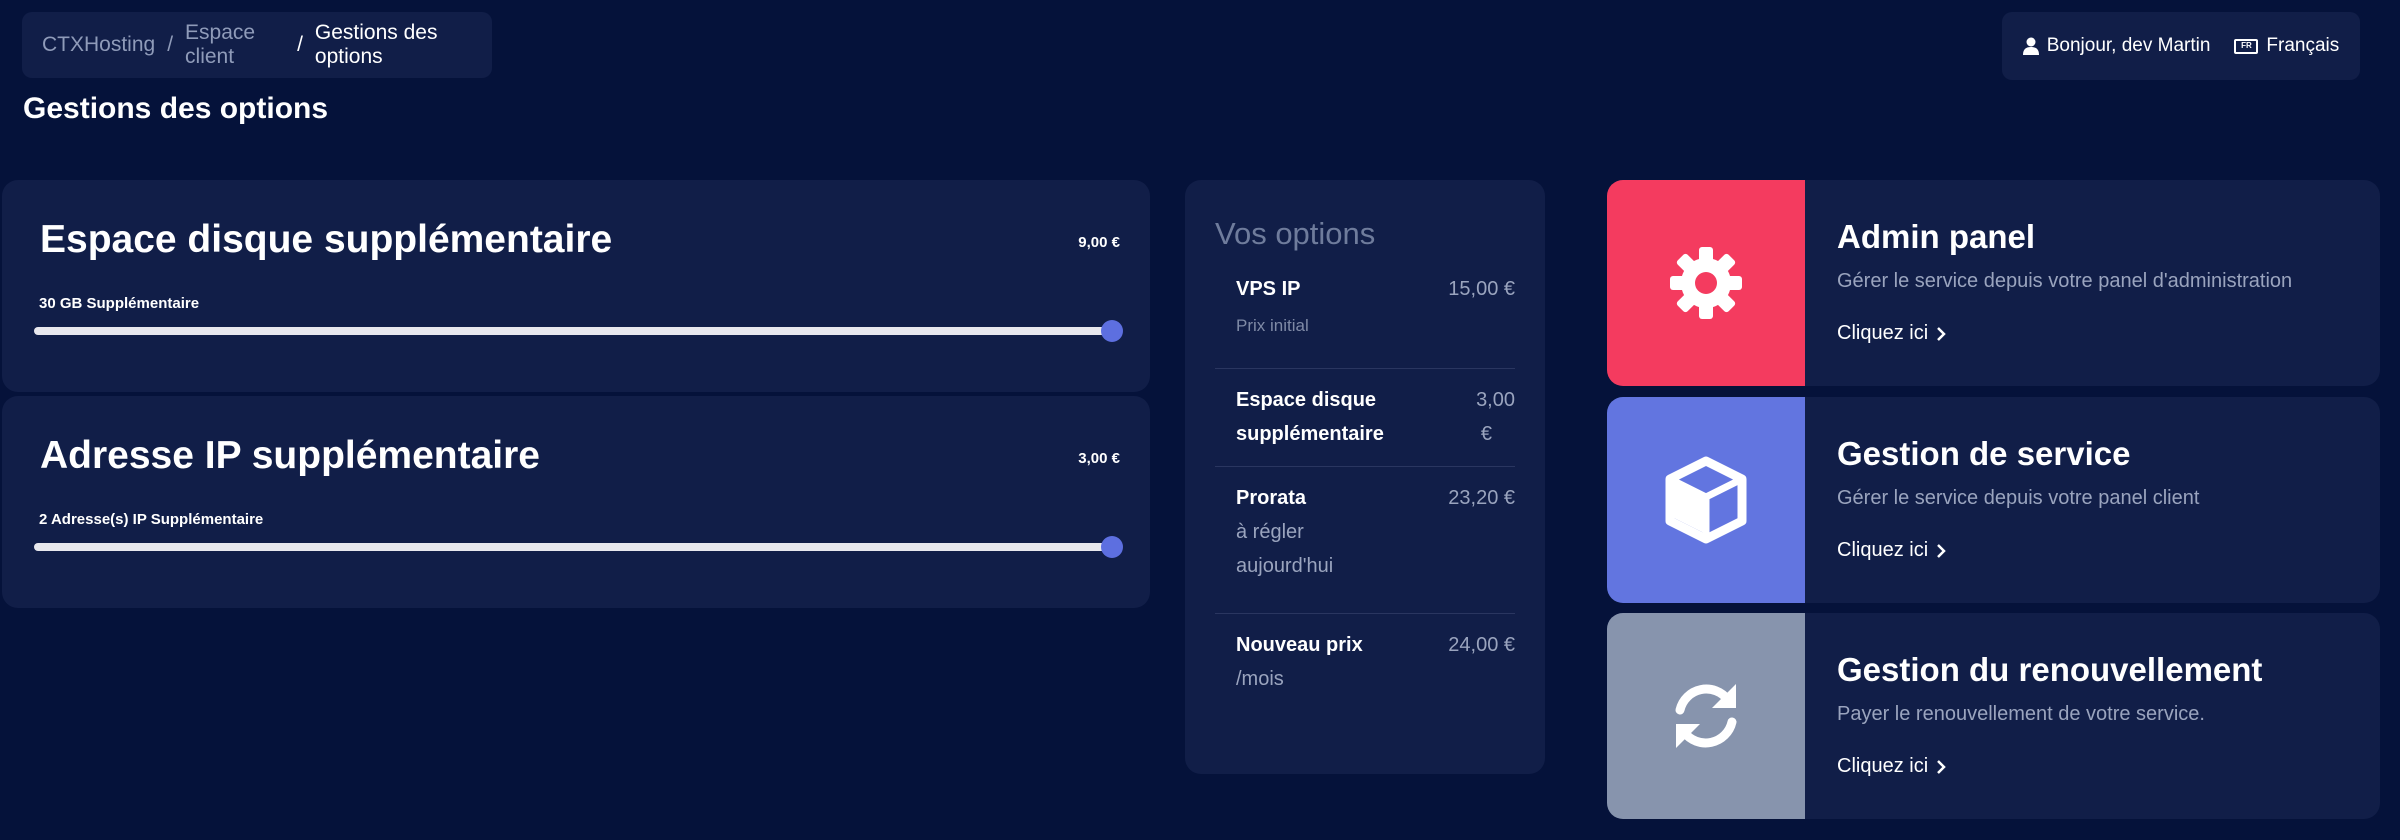 This screenshot has height=840, width=2400. What do you see at coordinates (1365, 654) in the screenshot?
I see `summary-row-new-price: Nouveau prix 24,00 € /mois` at bounding box center [1365, 654].